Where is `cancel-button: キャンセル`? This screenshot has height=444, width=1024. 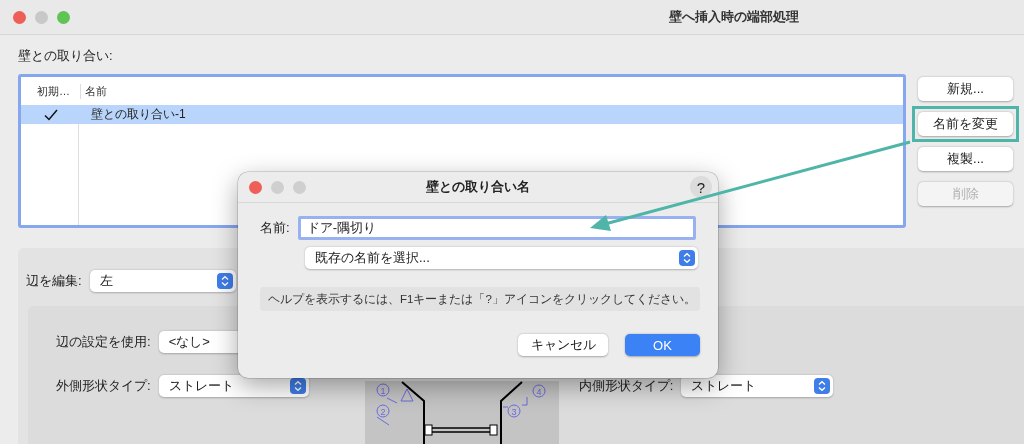 cancel-button: キャンセル is located at coordinates (563, 345).